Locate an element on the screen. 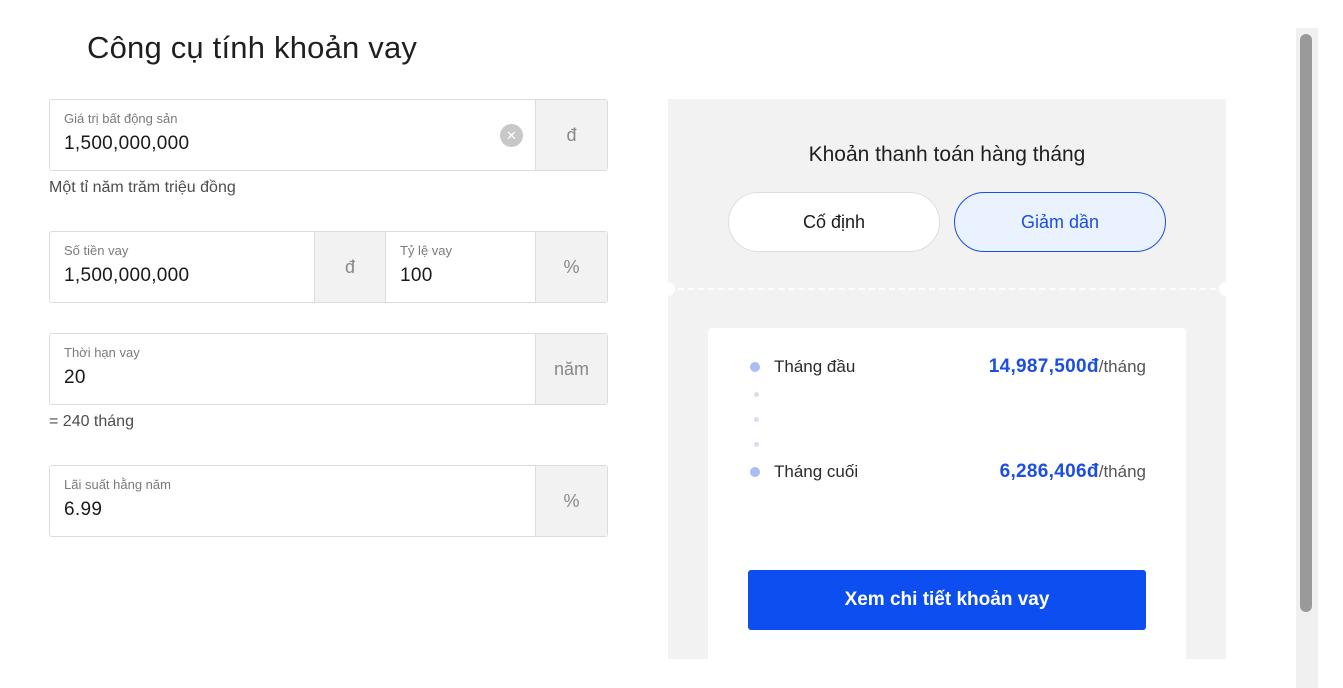 The height and width of the screenshot is (688, 1343). loan-ratio-label: Tỷ lệ vay is located at coordinates (426, 250).